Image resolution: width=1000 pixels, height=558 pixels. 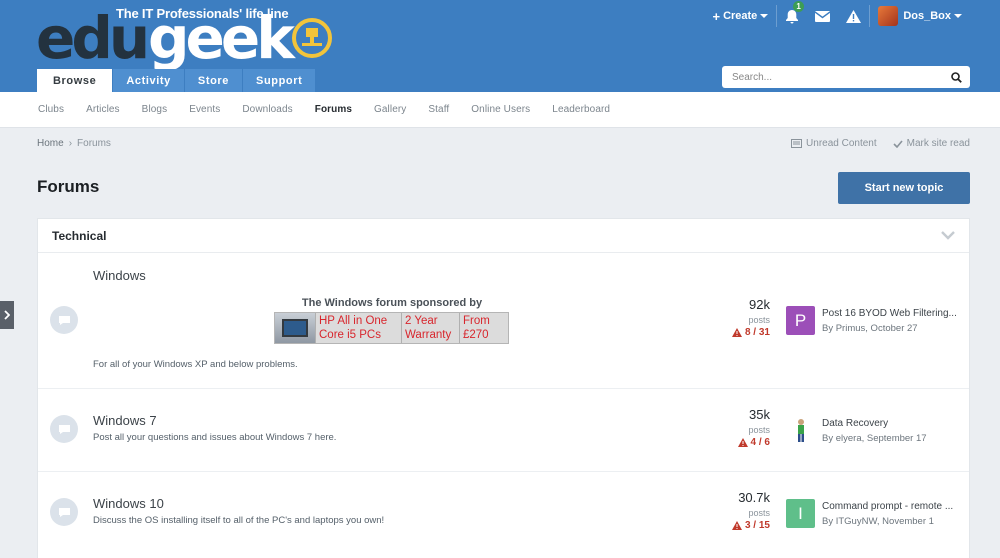 What do you see at coordinates (267, 109) in the screenshot?
I see `subnav-downloads: Downloads` at bounding box center [267, 109].